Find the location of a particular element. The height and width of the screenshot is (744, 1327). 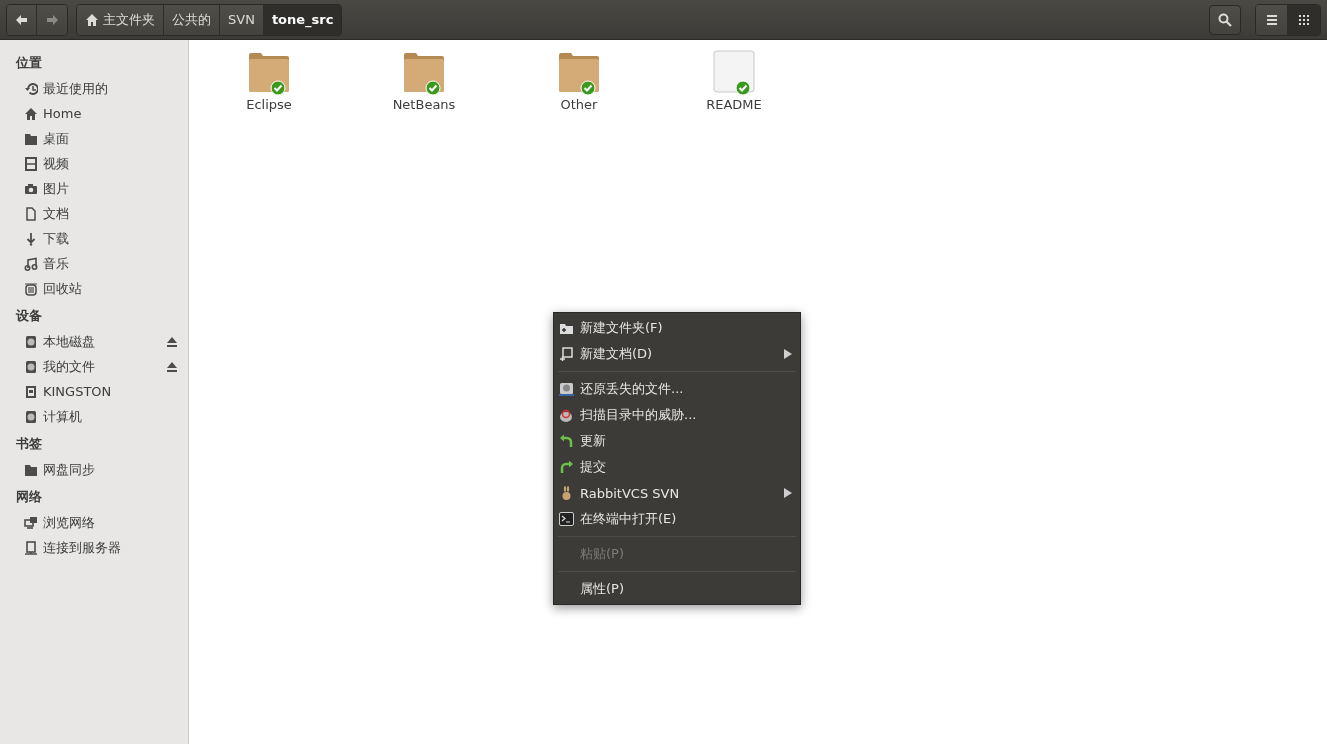

list-view-button is located at coordinates (1272, 19).